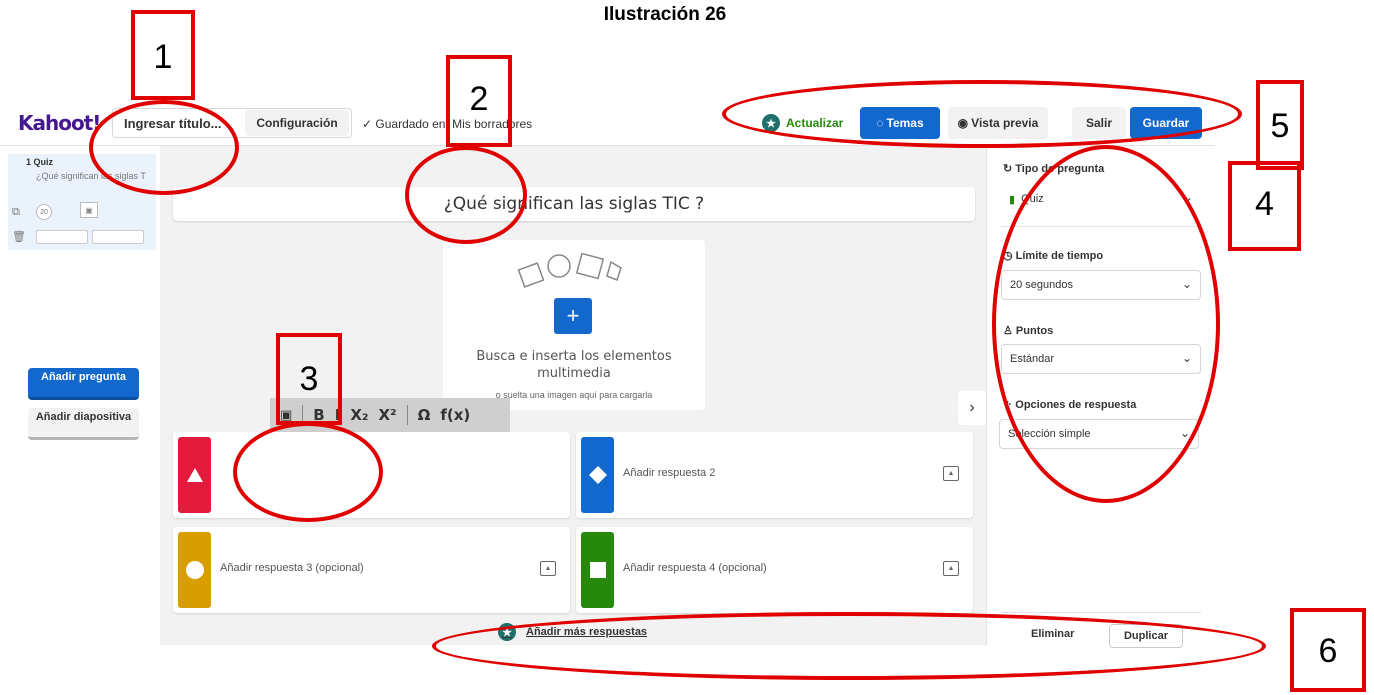  What do you see at coordinates (292, 568) in the screenshot?
I see `answer-text: Añadir respuesta 3 (opcional)` at bounding box center [292, 568].